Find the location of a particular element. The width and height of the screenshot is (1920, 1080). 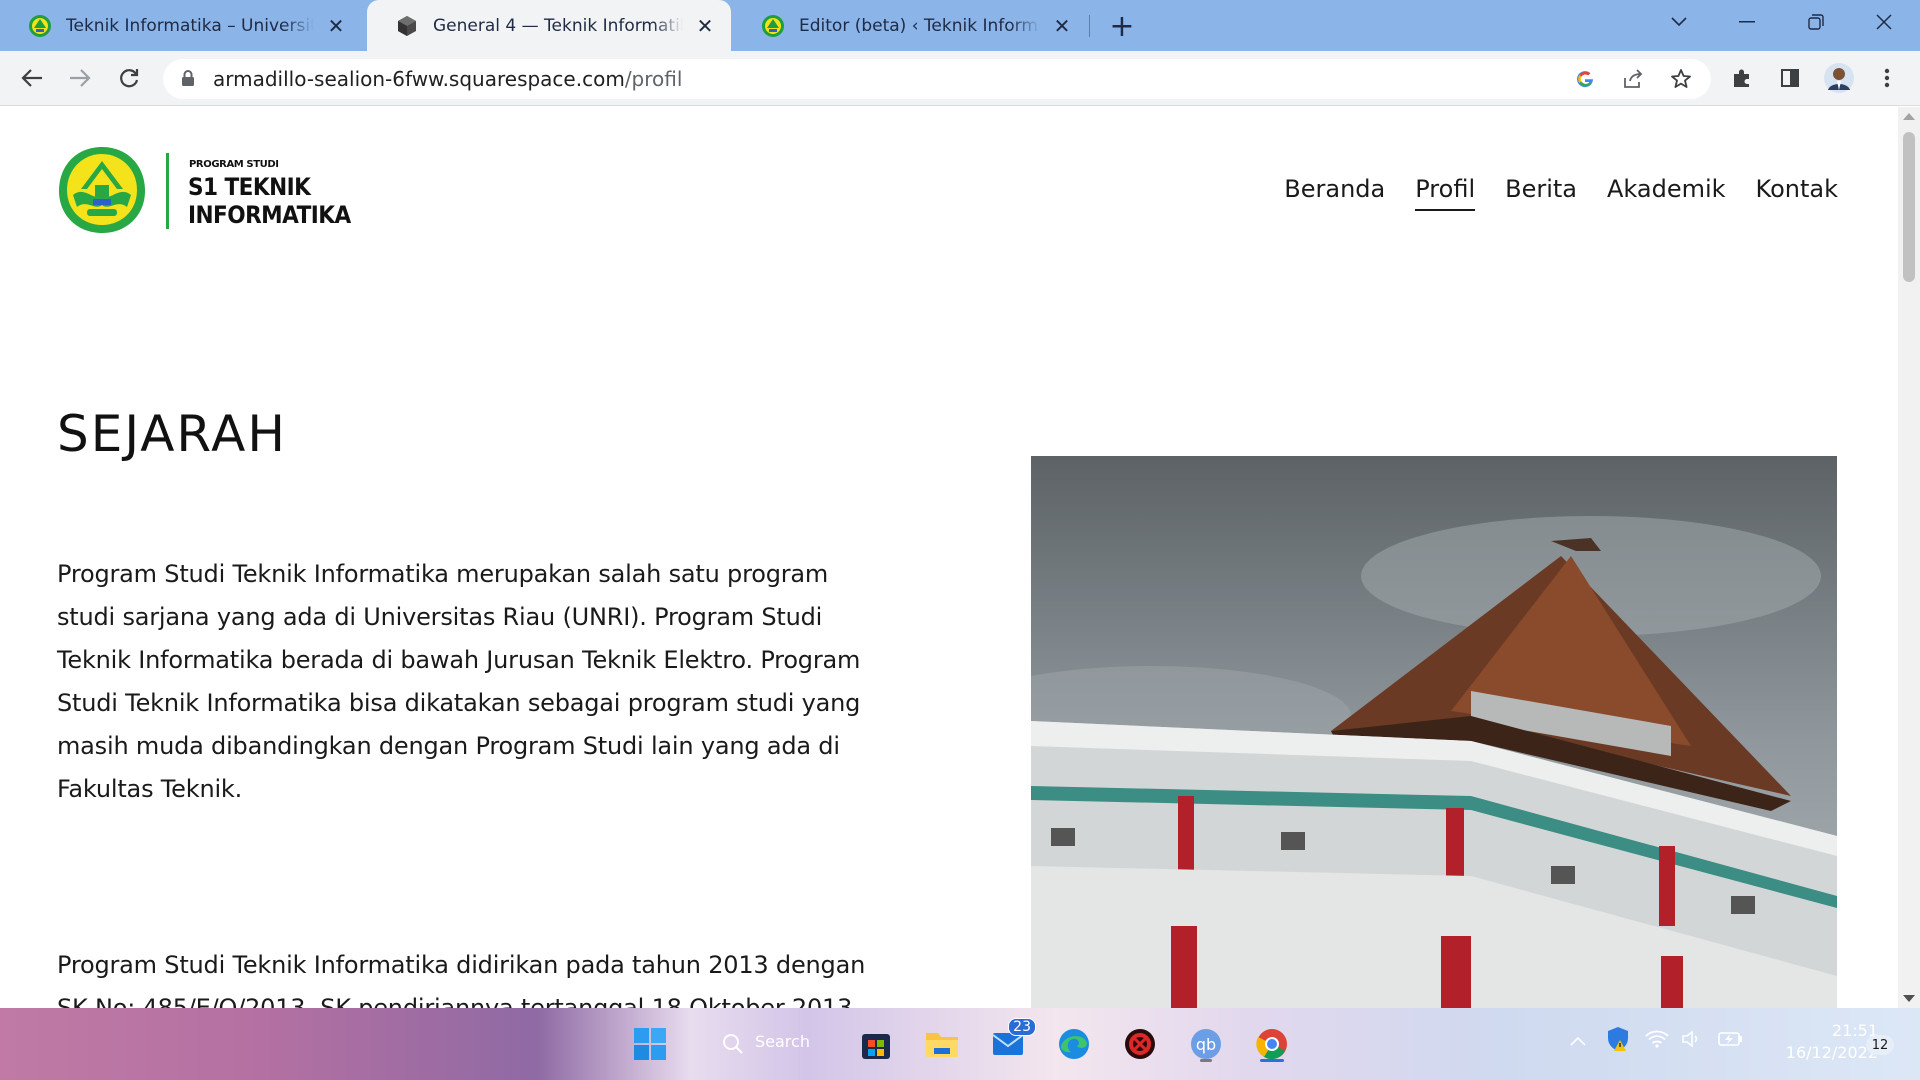

taskbar-clock: 21:51 16/12/2022 is located at coordinates (1823, 1042).